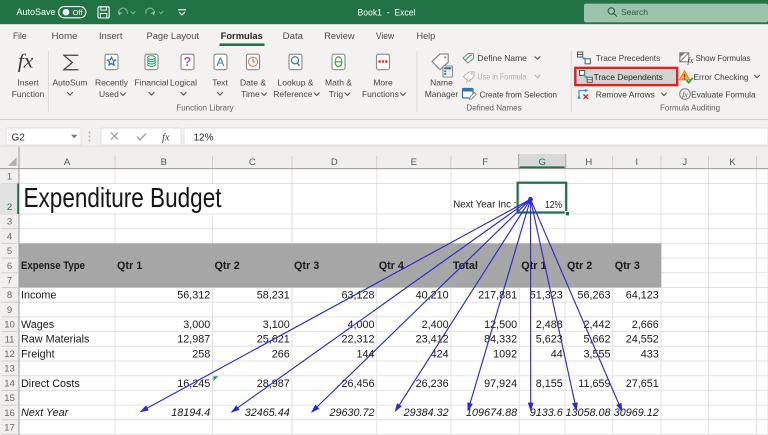 This screenshot has height=435, width=768. I want to click on svg-text: Off, so click(78, 12).